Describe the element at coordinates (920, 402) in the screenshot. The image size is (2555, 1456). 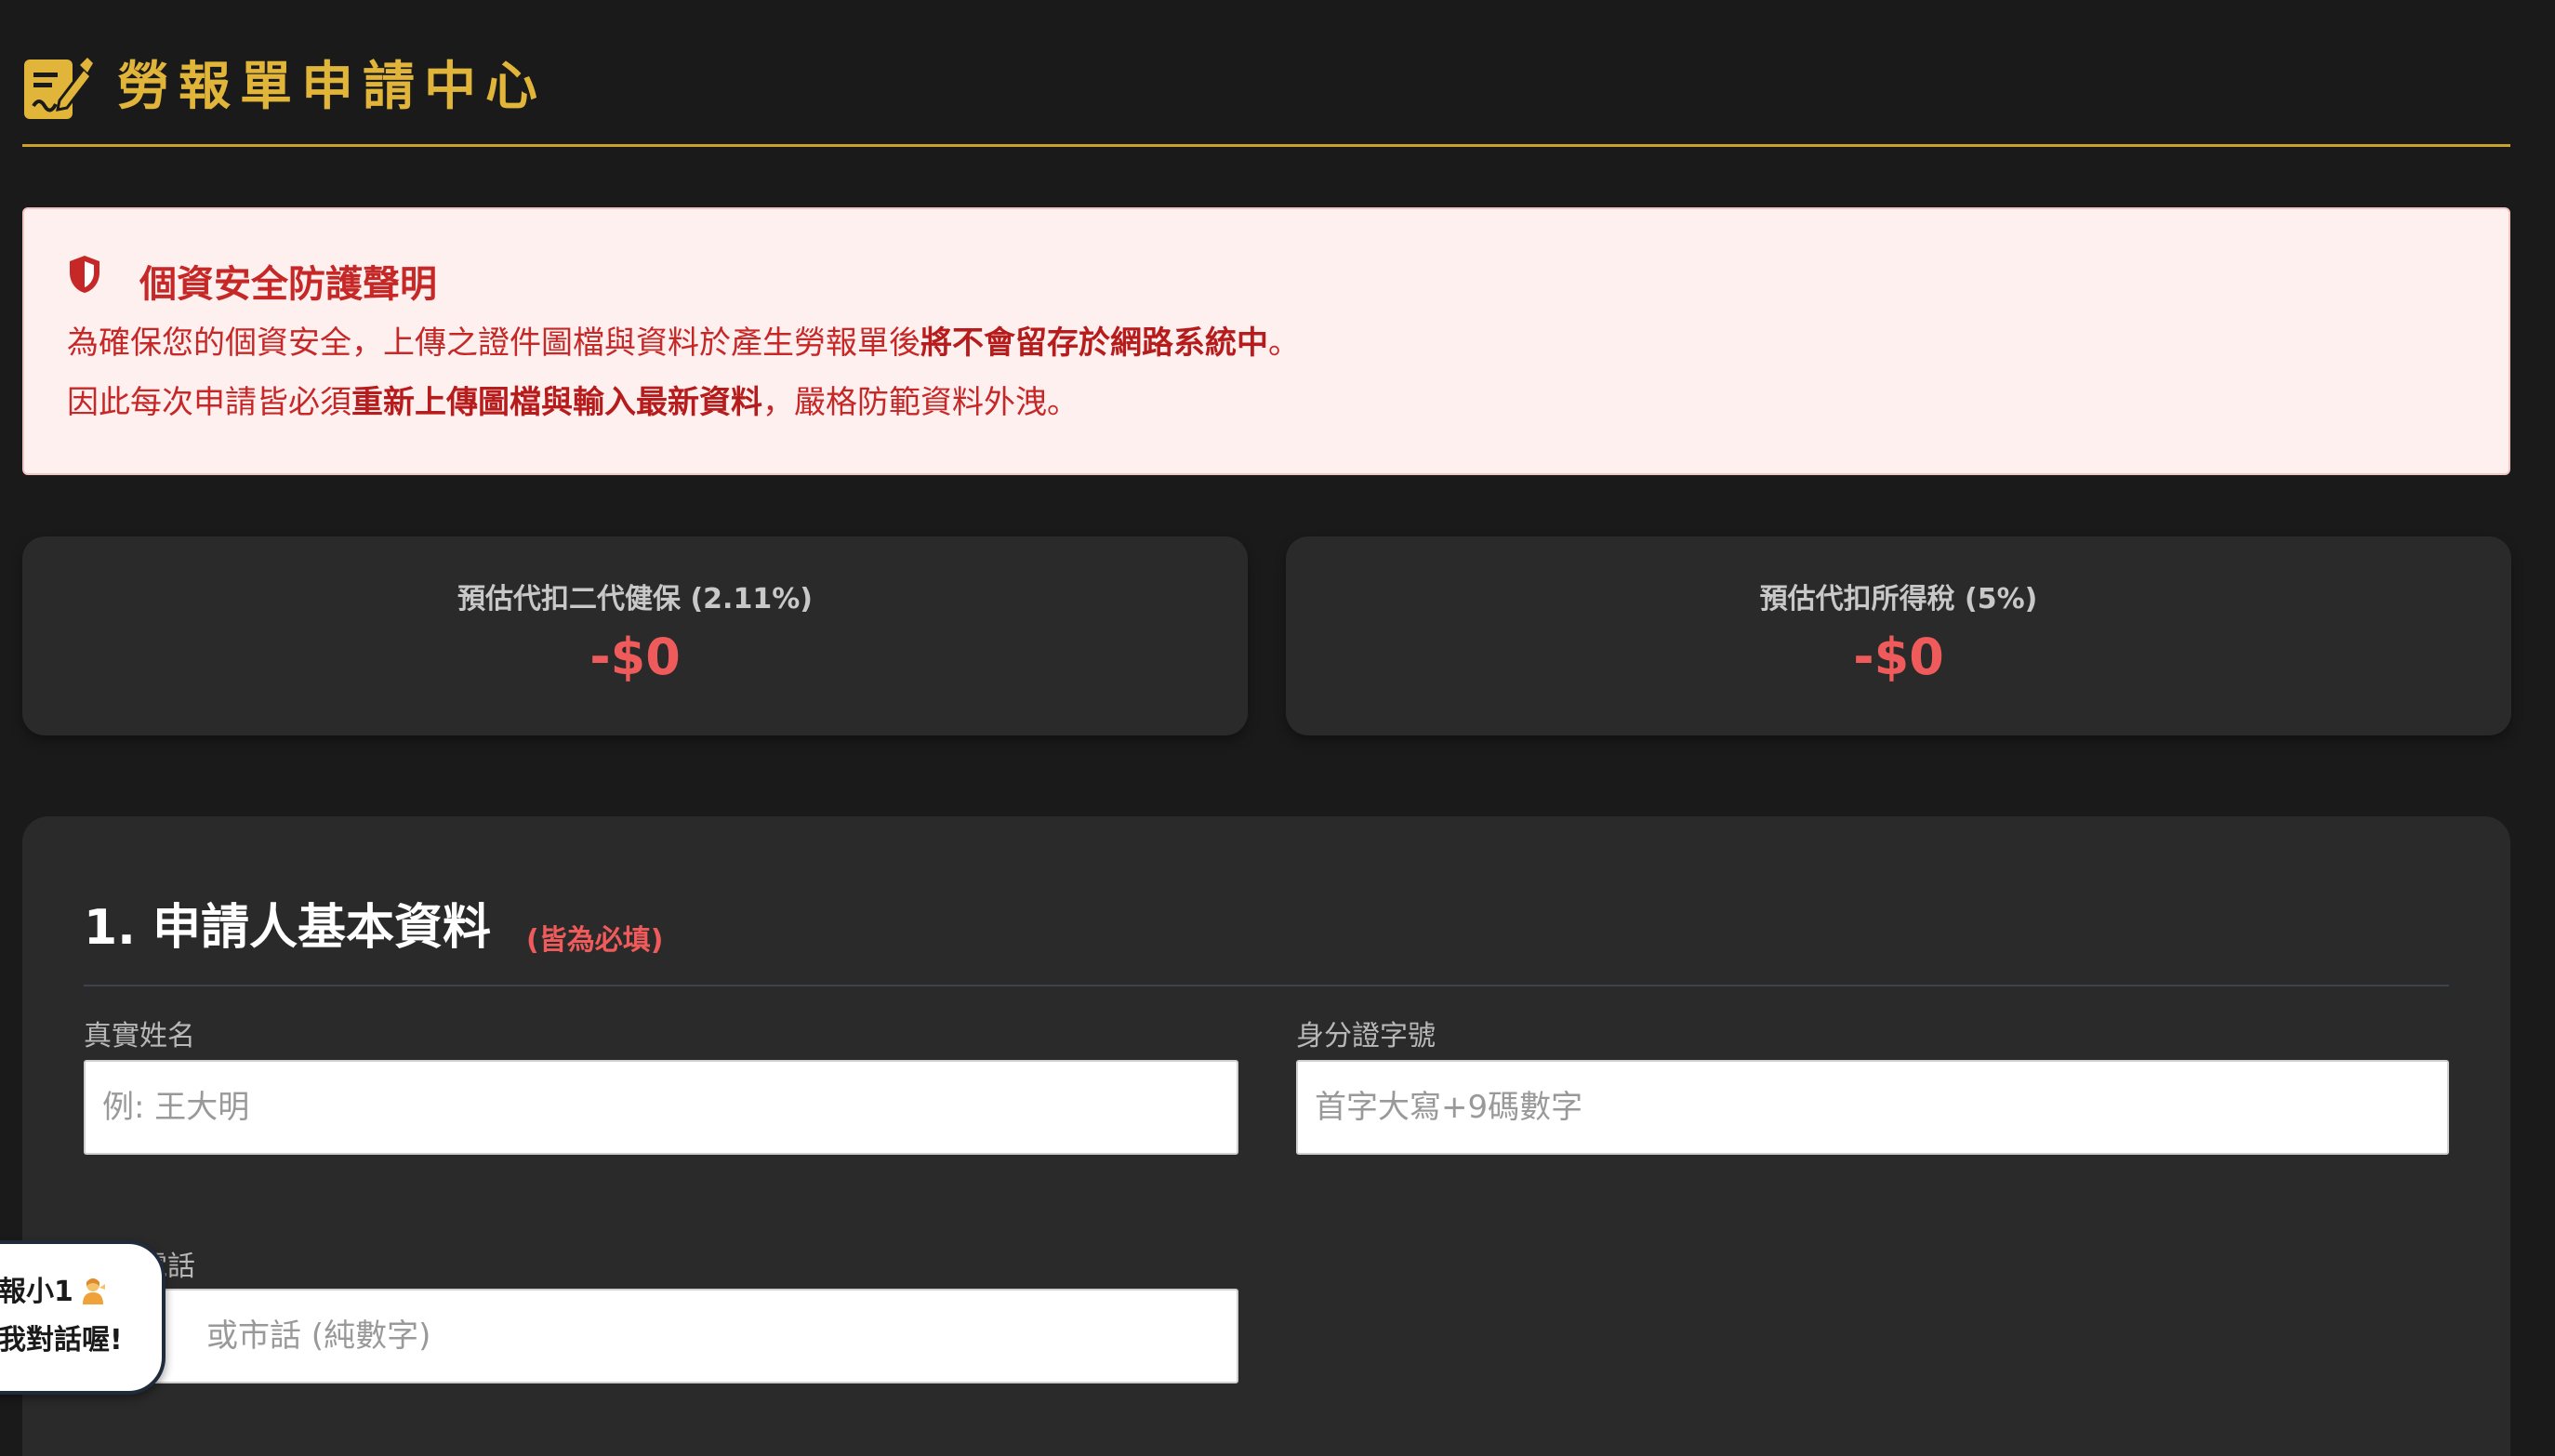
I see `notice-line-2-end: ，嚴格防範資料外洩。` at that location.